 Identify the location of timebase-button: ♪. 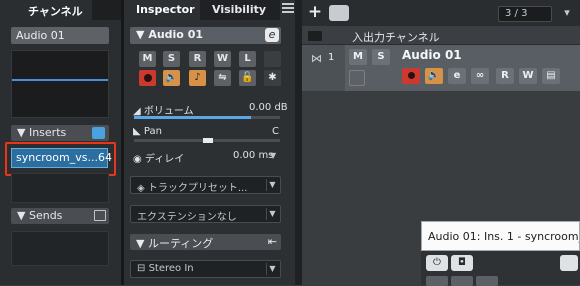
(197, 78).